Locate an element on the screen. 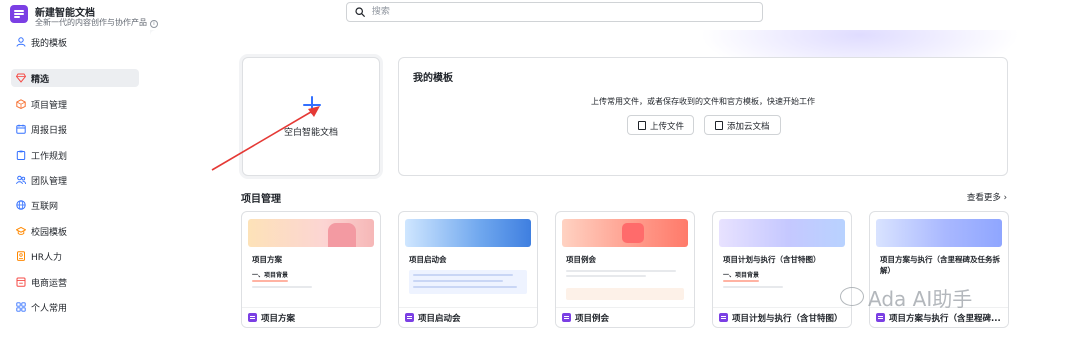 The width and height of the screenshot is (1080, 344). calendar-icon is located at coordinates (21, 129).